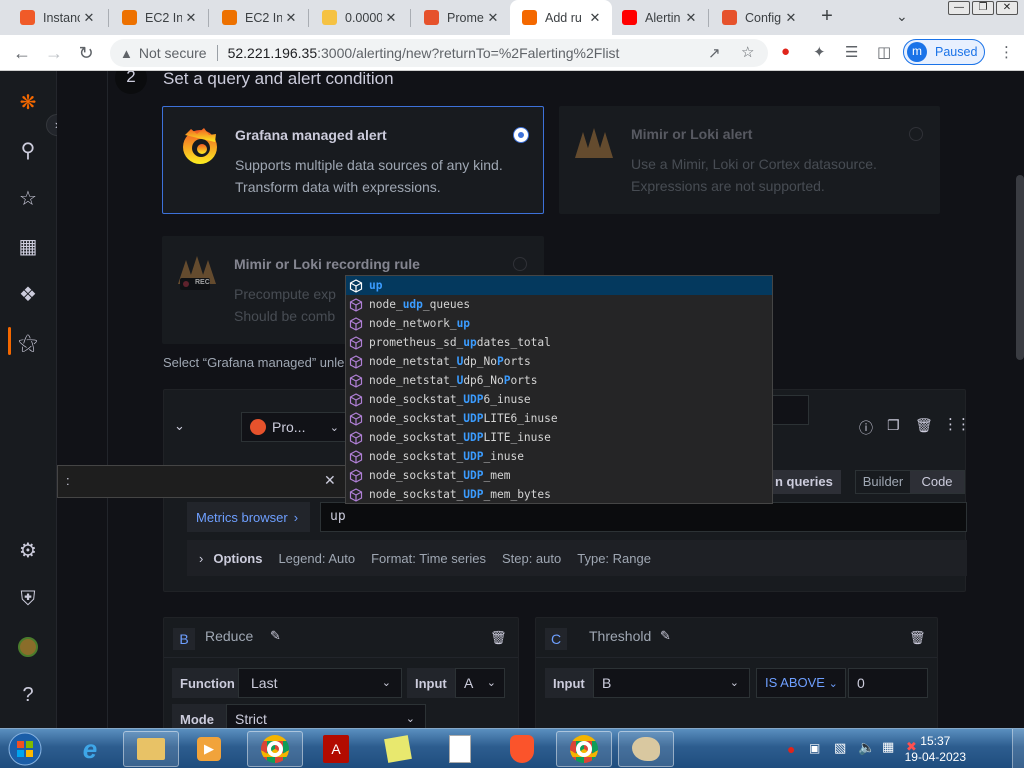 The image size is (1024, 768). I want to click on media-player-icon: ▶, so click(209, 749).